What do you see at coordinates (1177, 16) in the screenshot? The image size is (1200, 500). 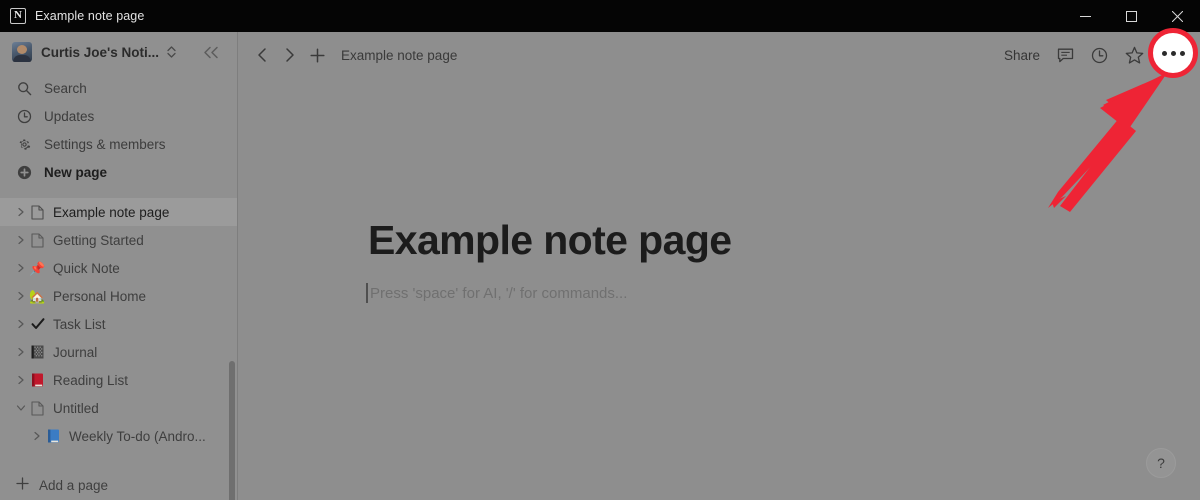 I see `close-icon` at bounding box center [1177, 16].